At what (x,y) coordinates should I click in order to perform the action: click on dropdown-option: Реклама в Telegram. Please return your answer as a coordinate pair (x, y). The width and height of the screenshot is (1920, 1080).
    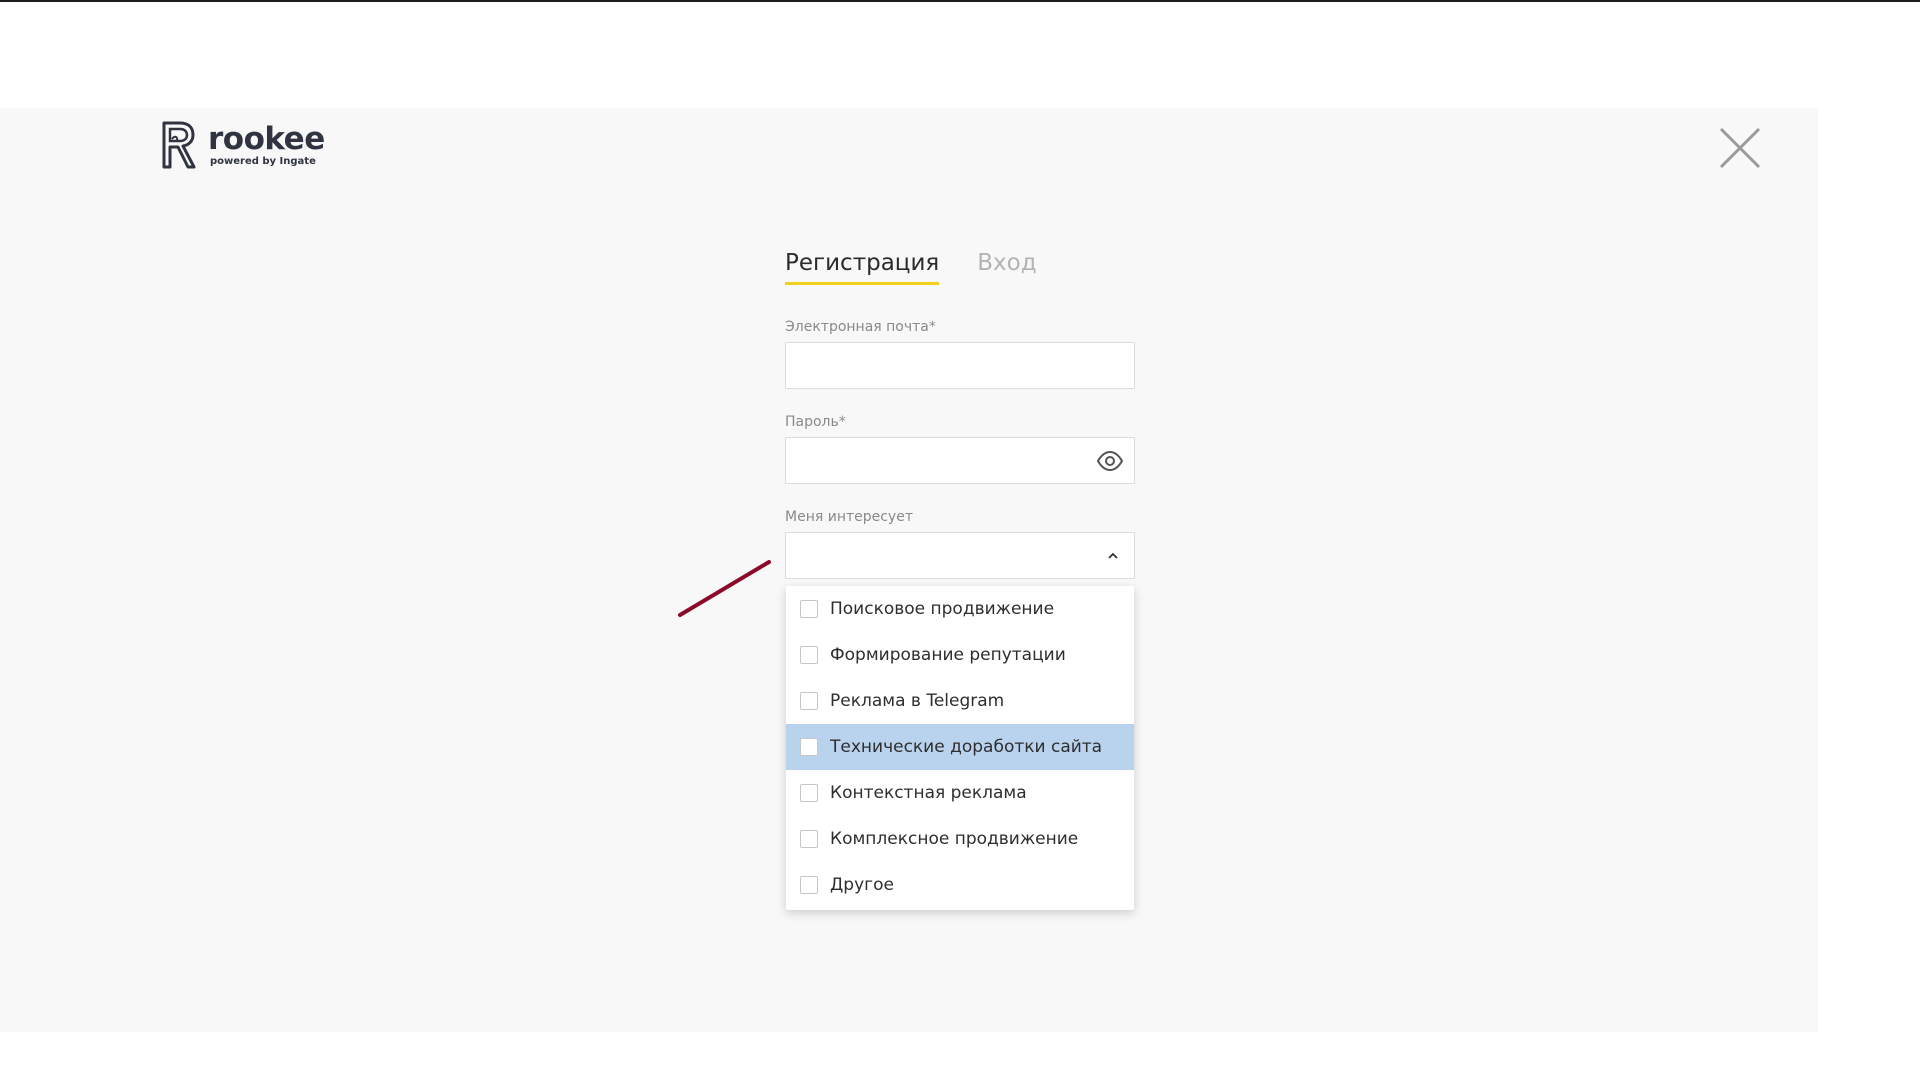
    Looking at the image, I should click on (960, 701).